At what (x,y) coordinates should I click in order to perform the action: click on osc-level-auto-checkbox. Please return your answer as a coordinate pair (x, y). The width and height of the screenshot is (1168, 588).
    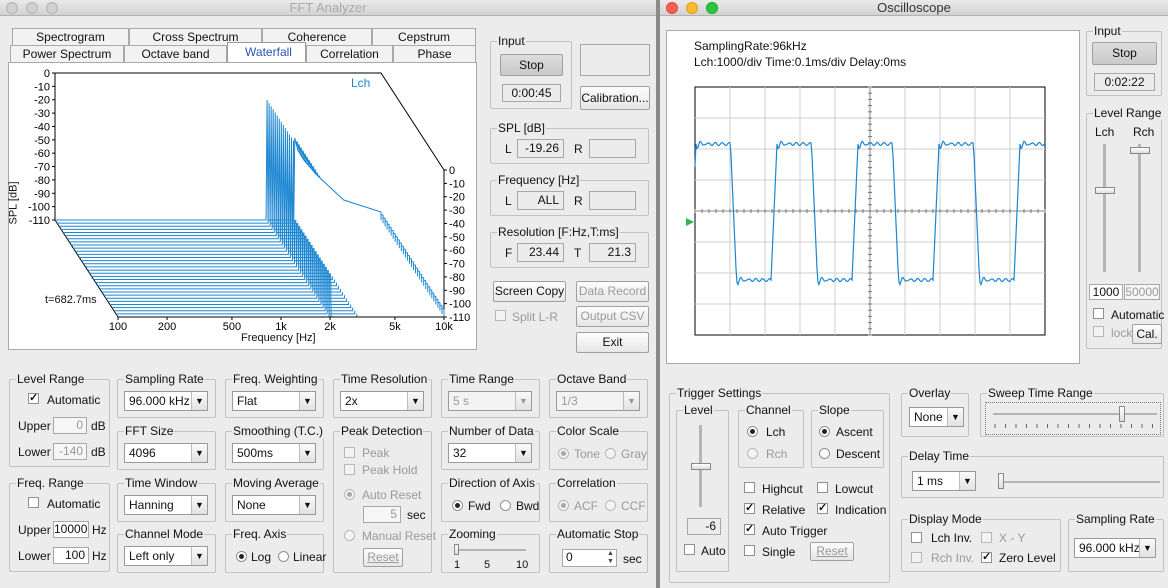
    Looking at the image, I should click on (1098, 313).